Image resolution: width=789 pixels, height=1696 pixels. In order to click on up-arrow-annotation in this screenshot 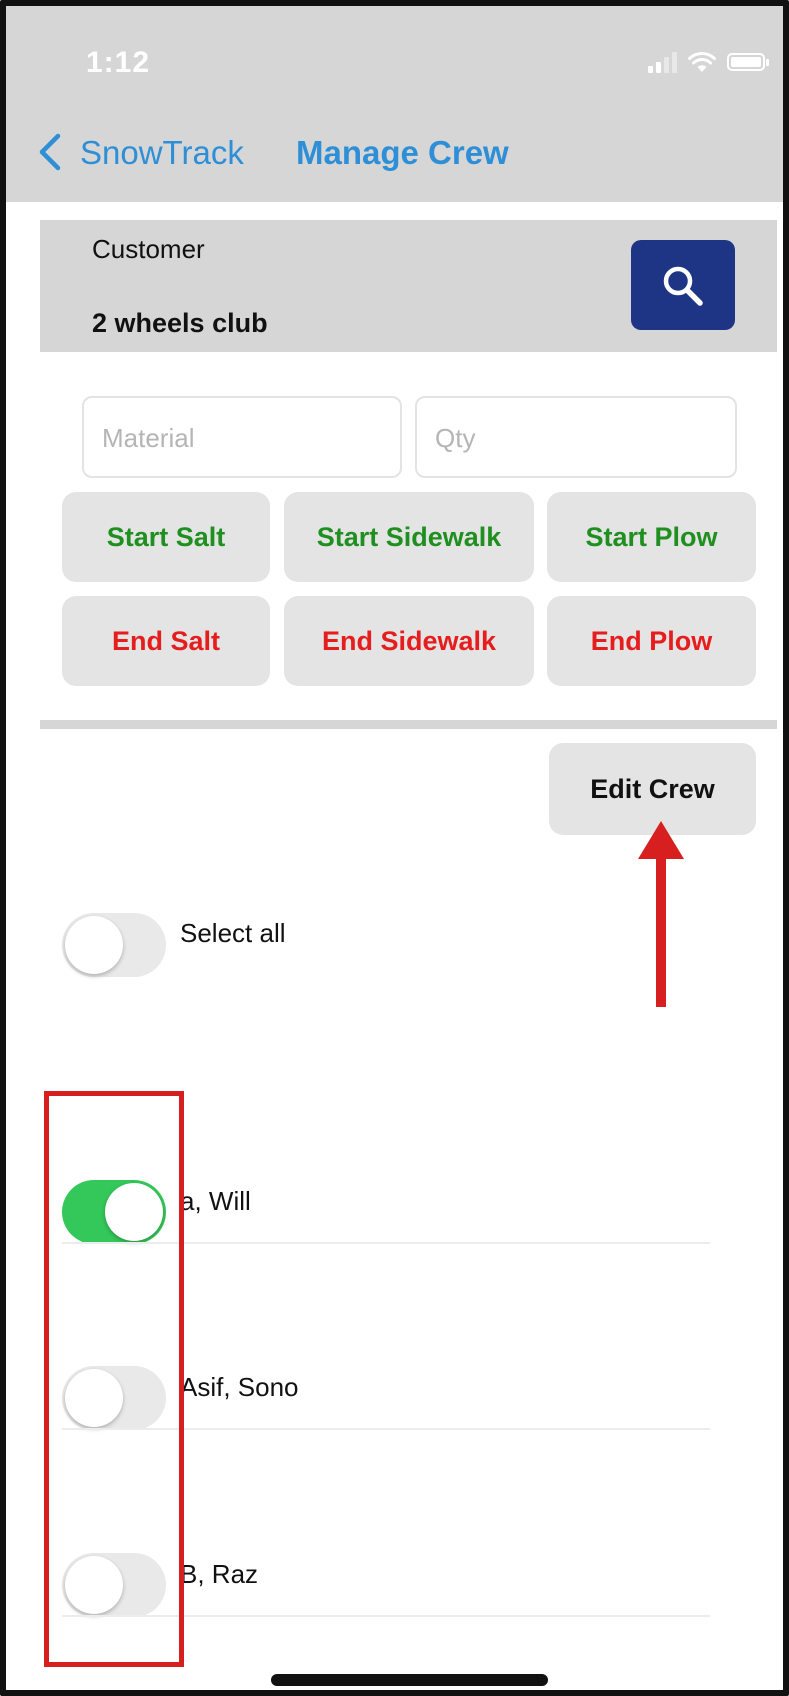, I will do `click(661, 914)`.